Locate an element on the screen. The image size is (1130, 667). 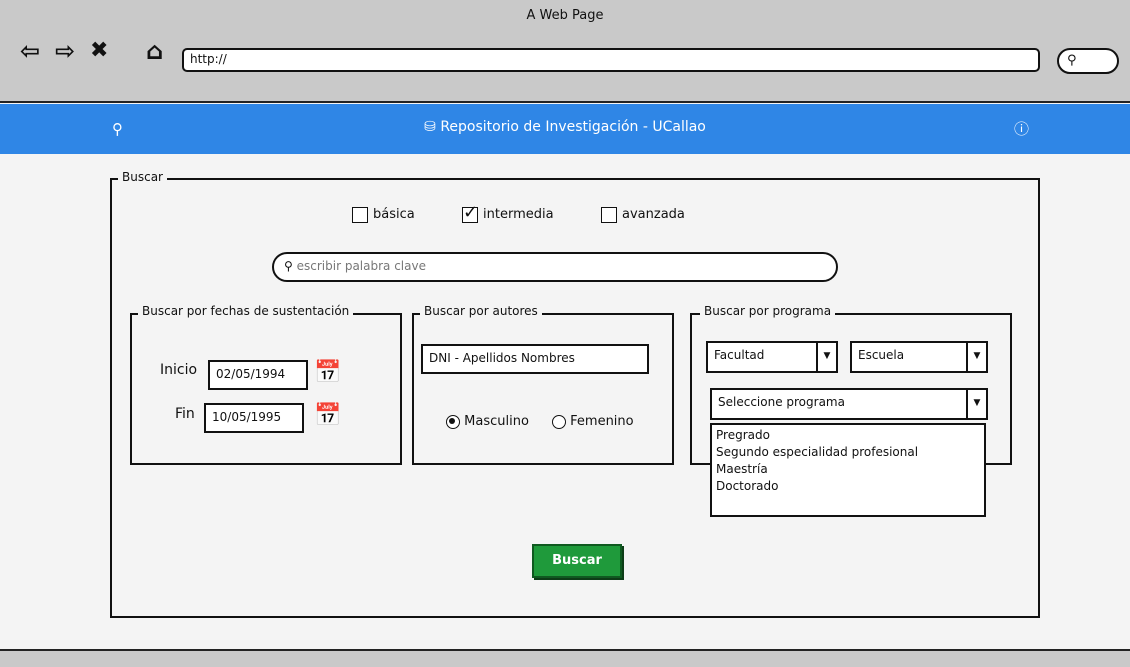
dates-legend: Buscar por fechas de sustentación is located at coordinates (246, 311).